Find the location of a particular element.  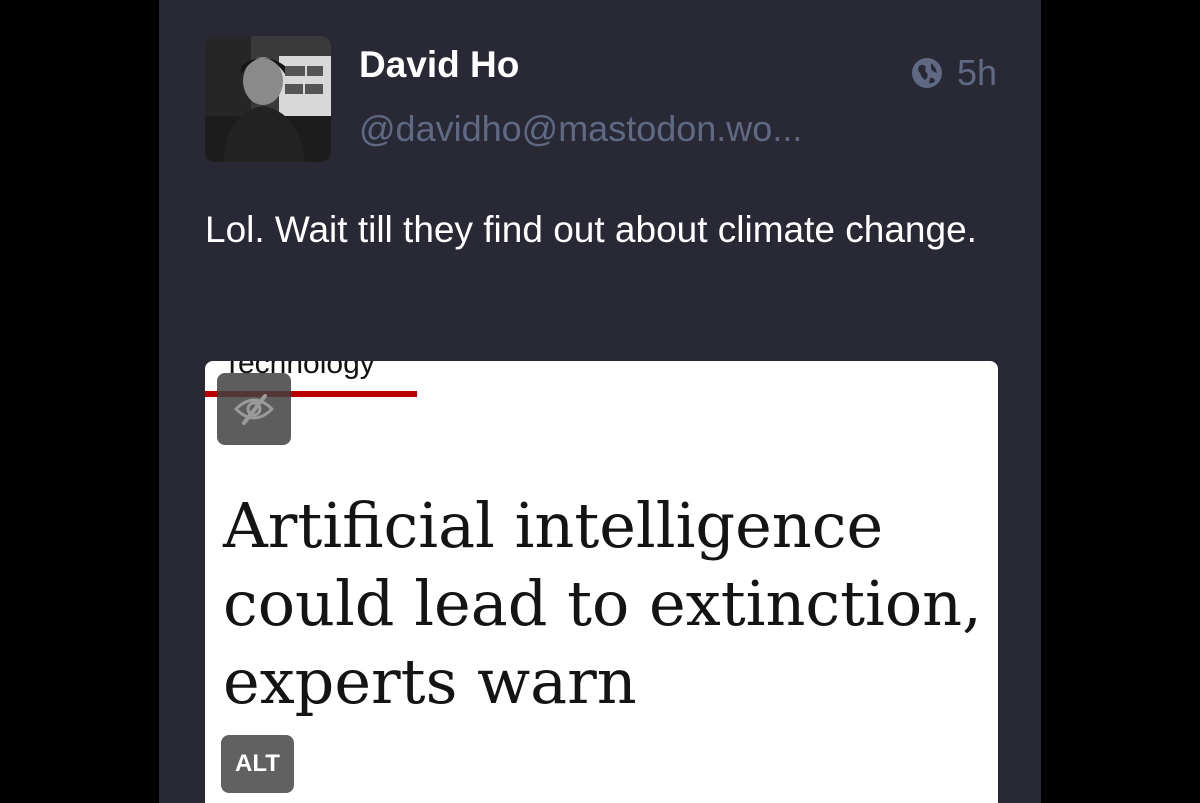

globe-icon is located at coordinates (927, 73).